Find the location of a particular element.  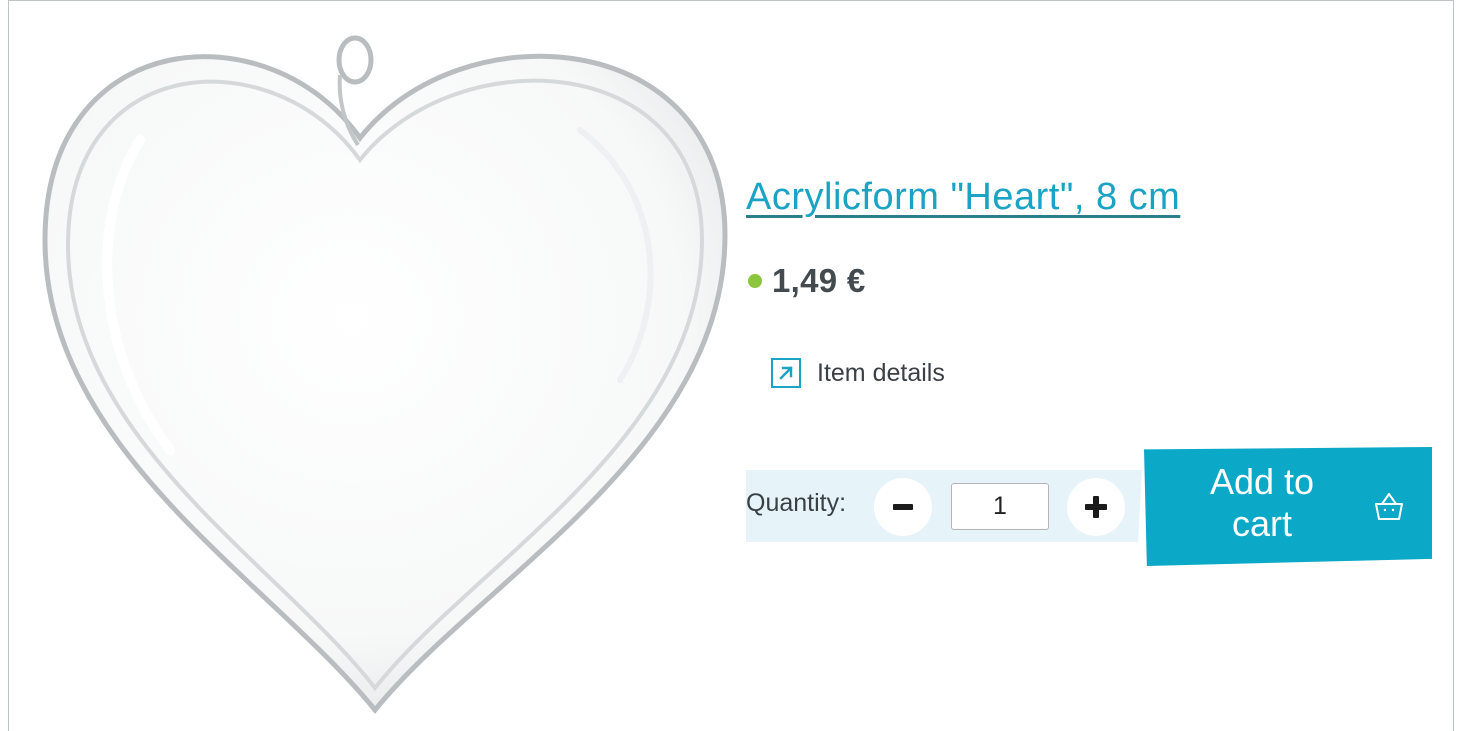

item-details-link: Item details is located at coordinates (858, 373).